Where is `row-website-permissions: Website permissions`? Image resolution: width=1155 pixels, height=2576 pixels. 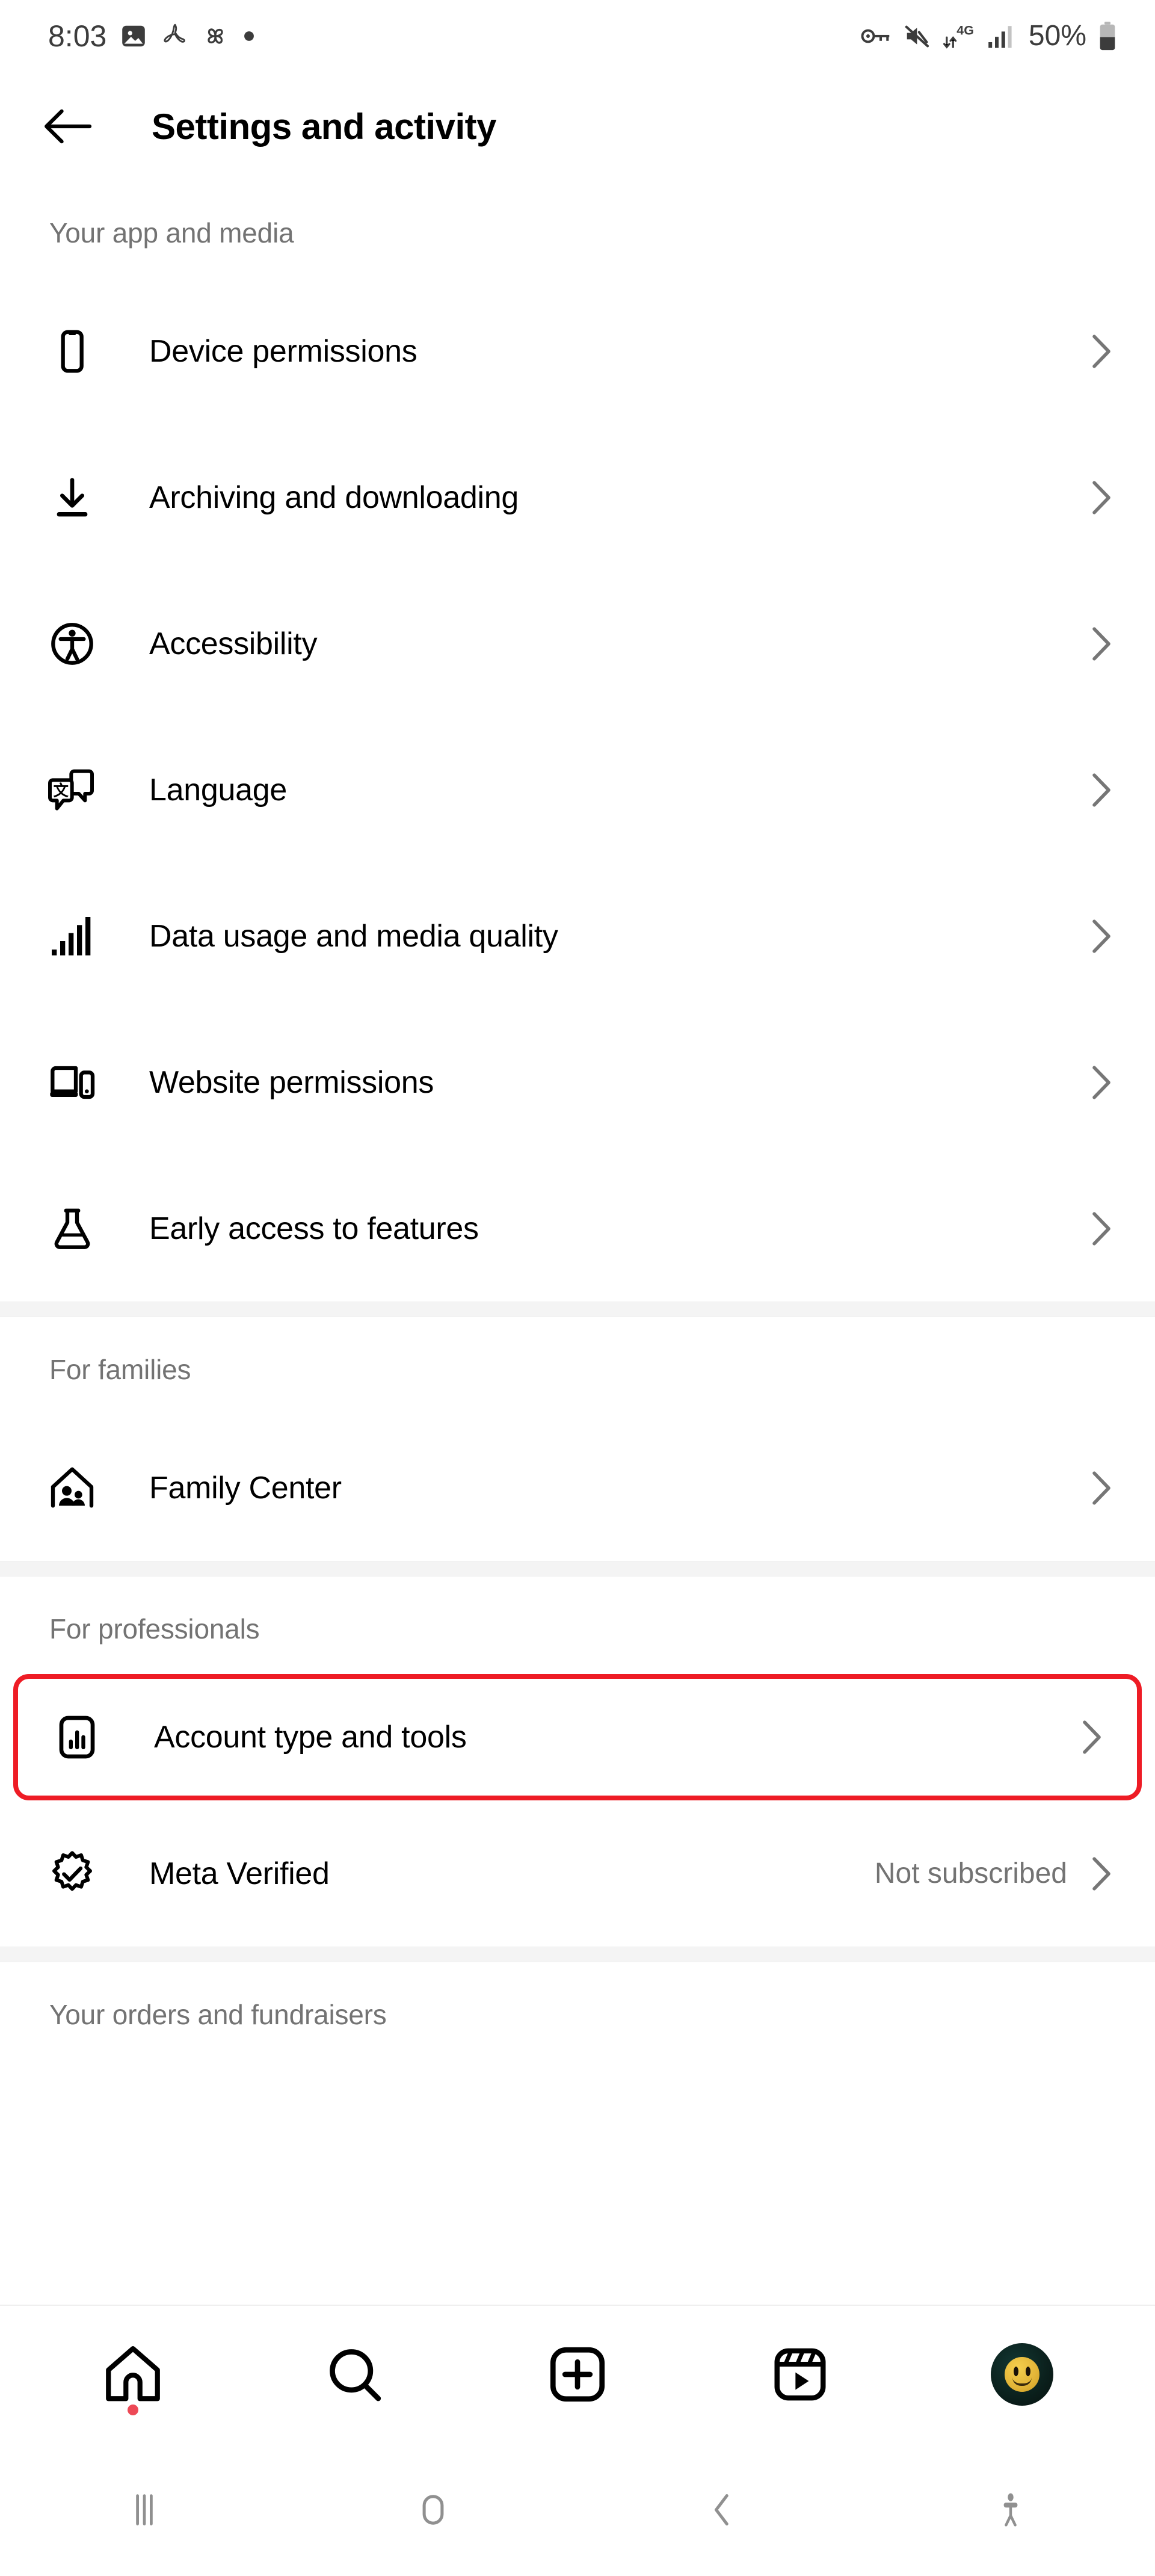
row-website-permissions: Website permissions is located at coordinates (578, 1082).